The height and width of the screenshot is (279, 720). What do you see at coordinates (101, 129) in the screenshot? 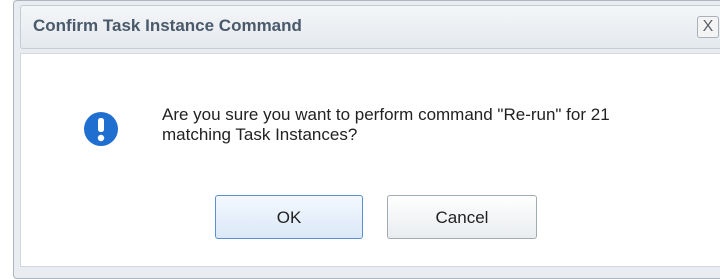
I see `info-icon` at bounding box center [101, 129].